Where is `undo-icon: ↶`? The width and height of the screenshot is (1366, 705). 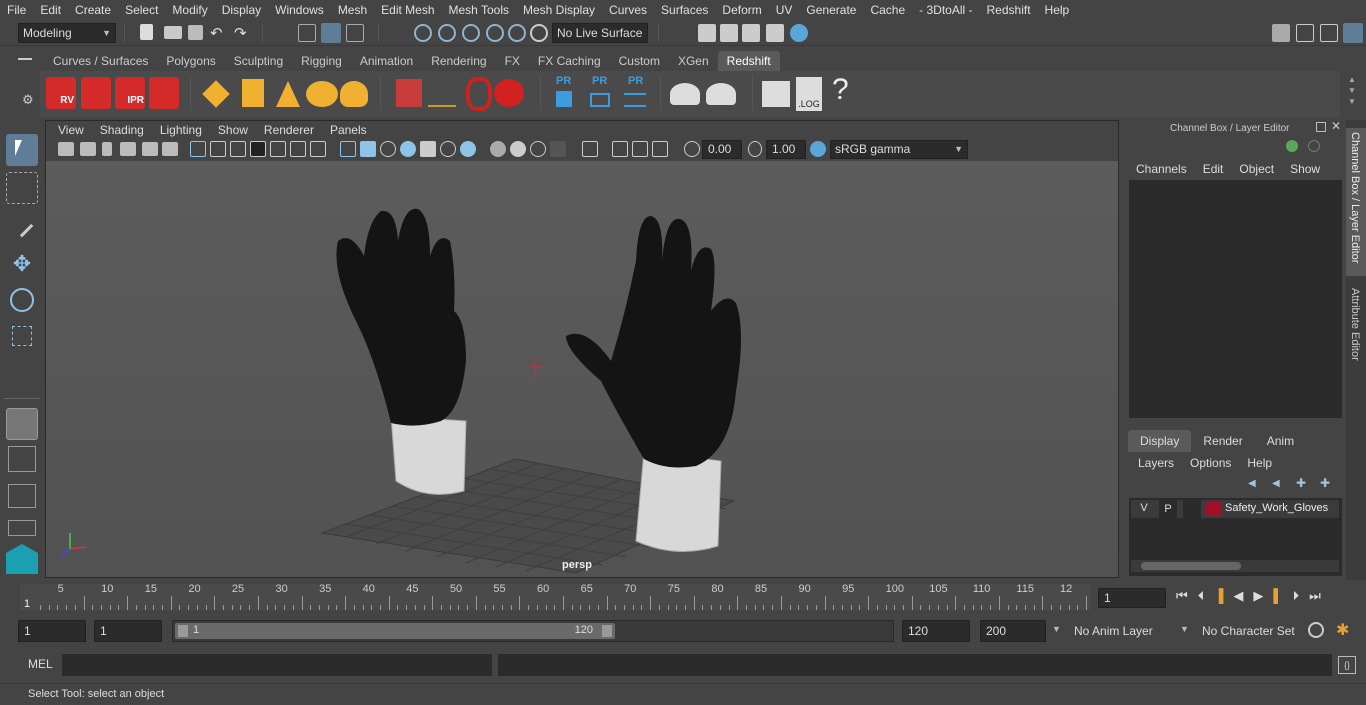
undo-icon: ↶ is located at coordinates (216, 33).